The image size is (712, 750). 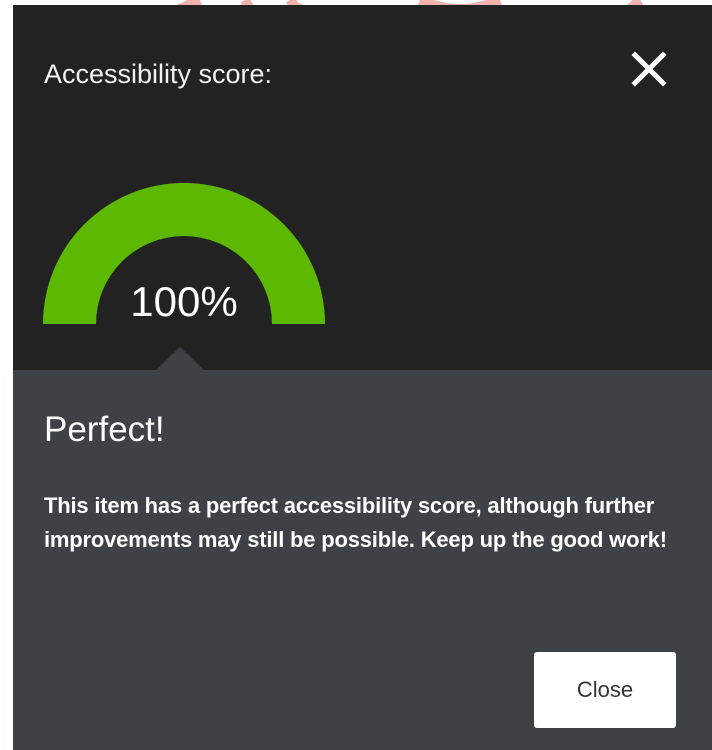 What do you see at coordinates (104, 429) in the screenshot?
I see `result-title: Perfect!` at bounding box center [104, 429].